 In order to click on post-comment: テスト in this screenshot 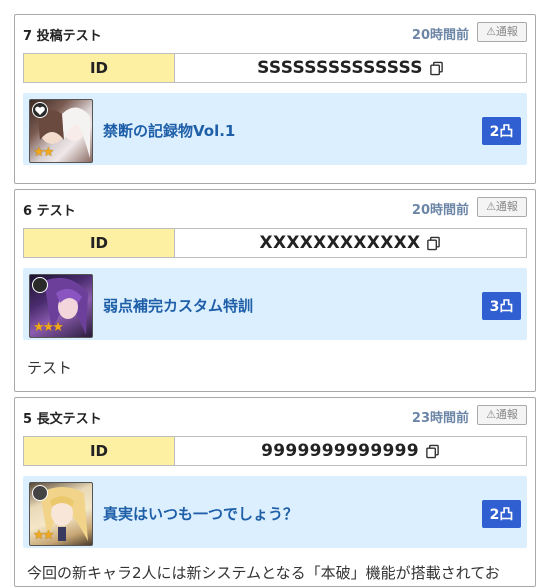, I will do `click(50, 368)`.